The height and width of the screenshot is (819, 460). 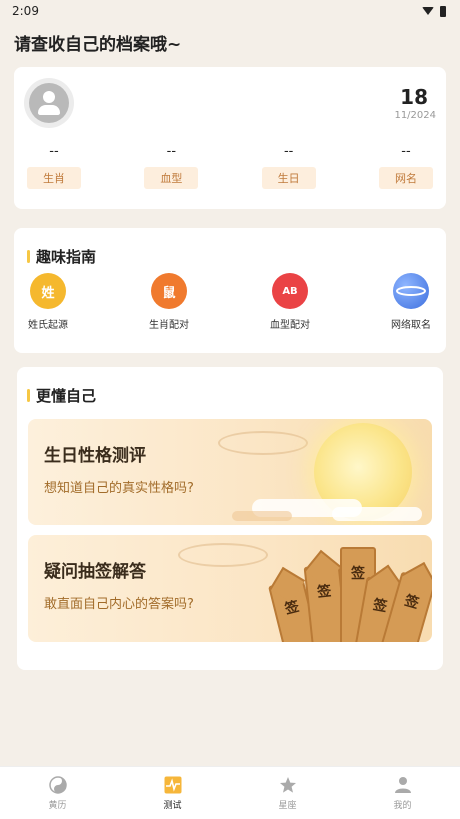 I want to click on fun-guide-card: 趣味指南 姓 姓氏起源 鼠 生肖配对 AB 血型配对 网络取名, so click(x=230, y=290).